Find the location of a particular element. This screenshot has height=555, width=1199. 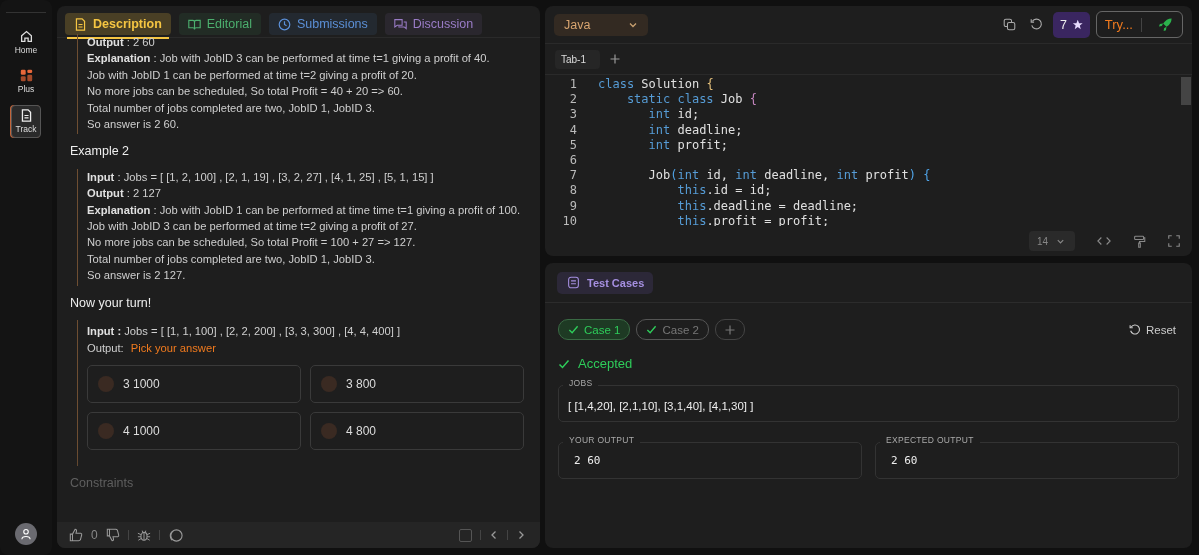

coins-badge: 7 is located at coordinates (1071, 24).